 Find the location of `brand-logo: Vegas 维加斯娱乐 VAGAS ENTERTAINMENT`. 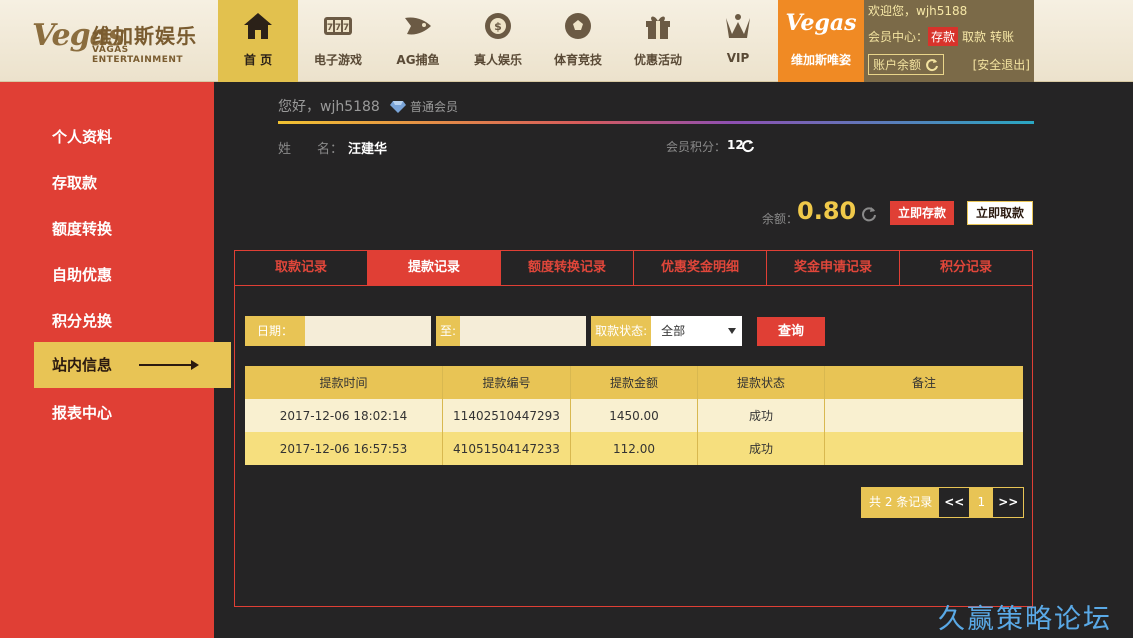

brand-logo: Vegas 维加斯娱乐 VAGAS ENTERTAINMENT is located at coordinates (120, 39).